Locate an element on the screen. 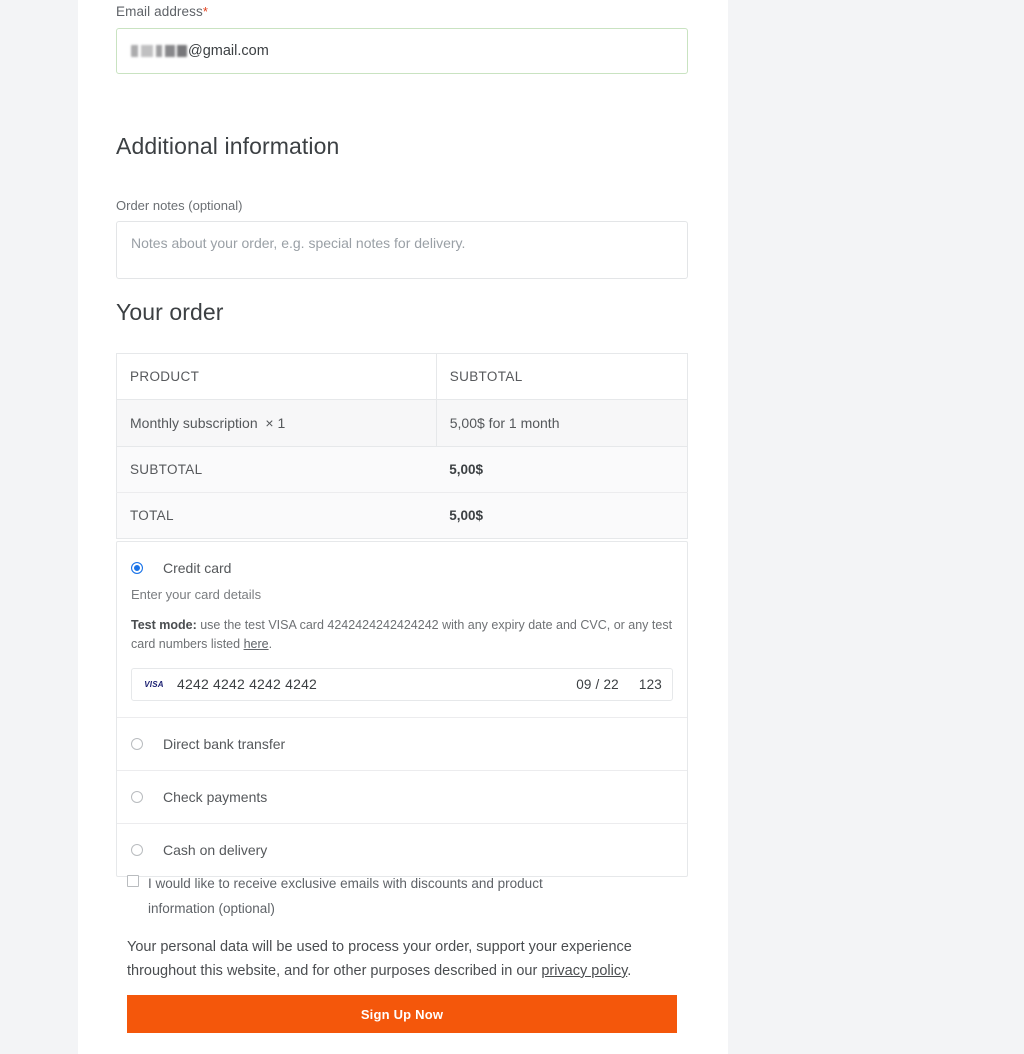  email-label-text: Email address is located at coordinates (159, 11).